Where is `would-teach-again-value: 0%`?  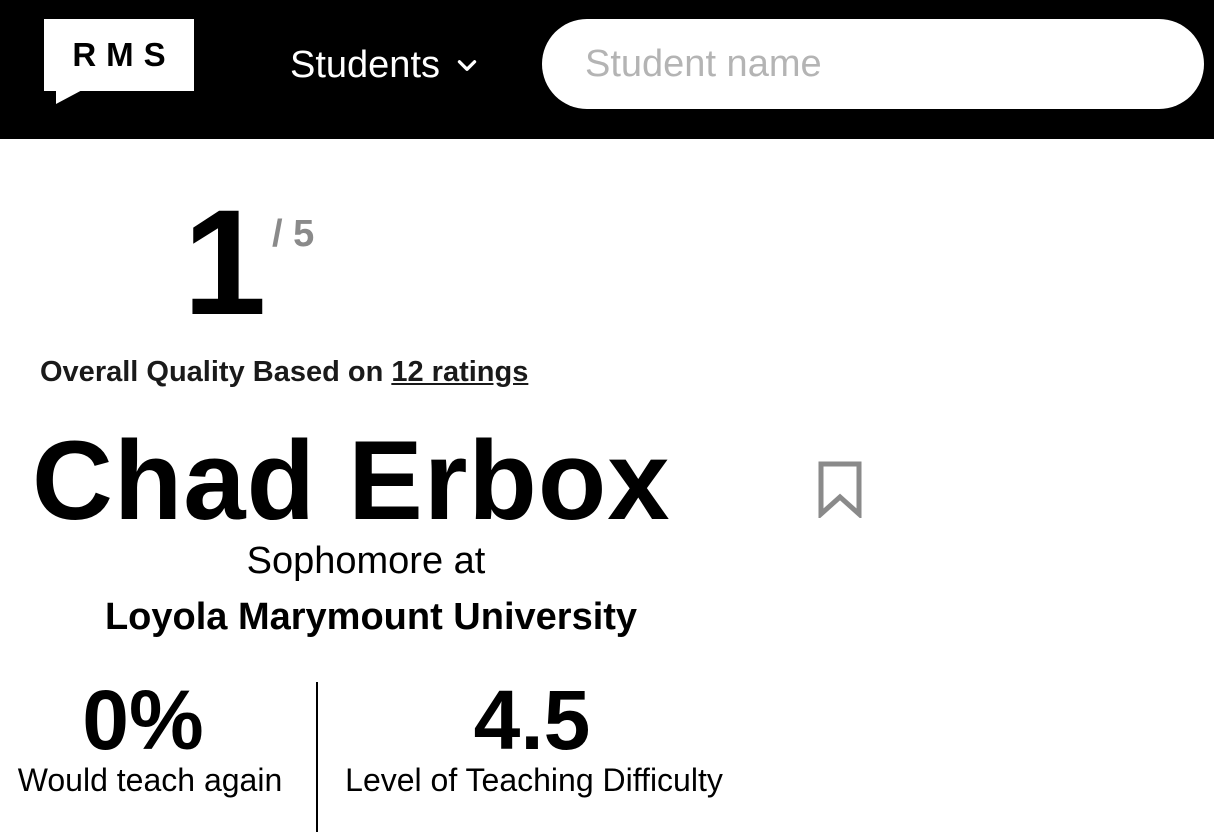 would-teach-again-value: 0% is located at coordinates (143, 720).